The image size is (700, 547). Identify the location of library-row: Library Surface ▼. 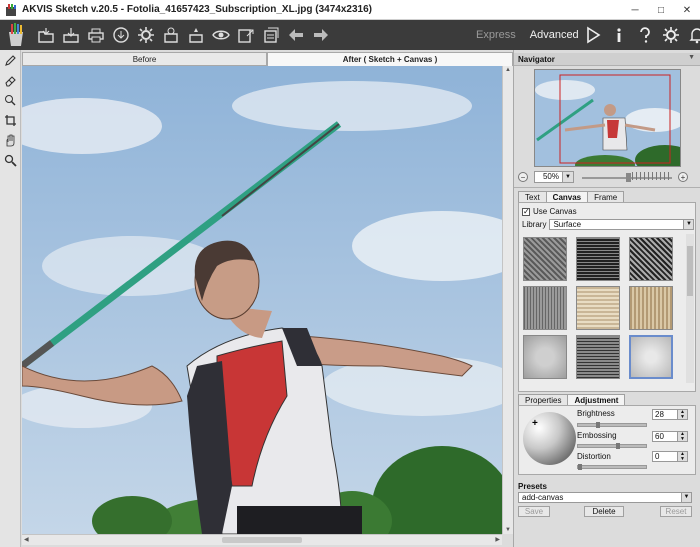
(608, 224).